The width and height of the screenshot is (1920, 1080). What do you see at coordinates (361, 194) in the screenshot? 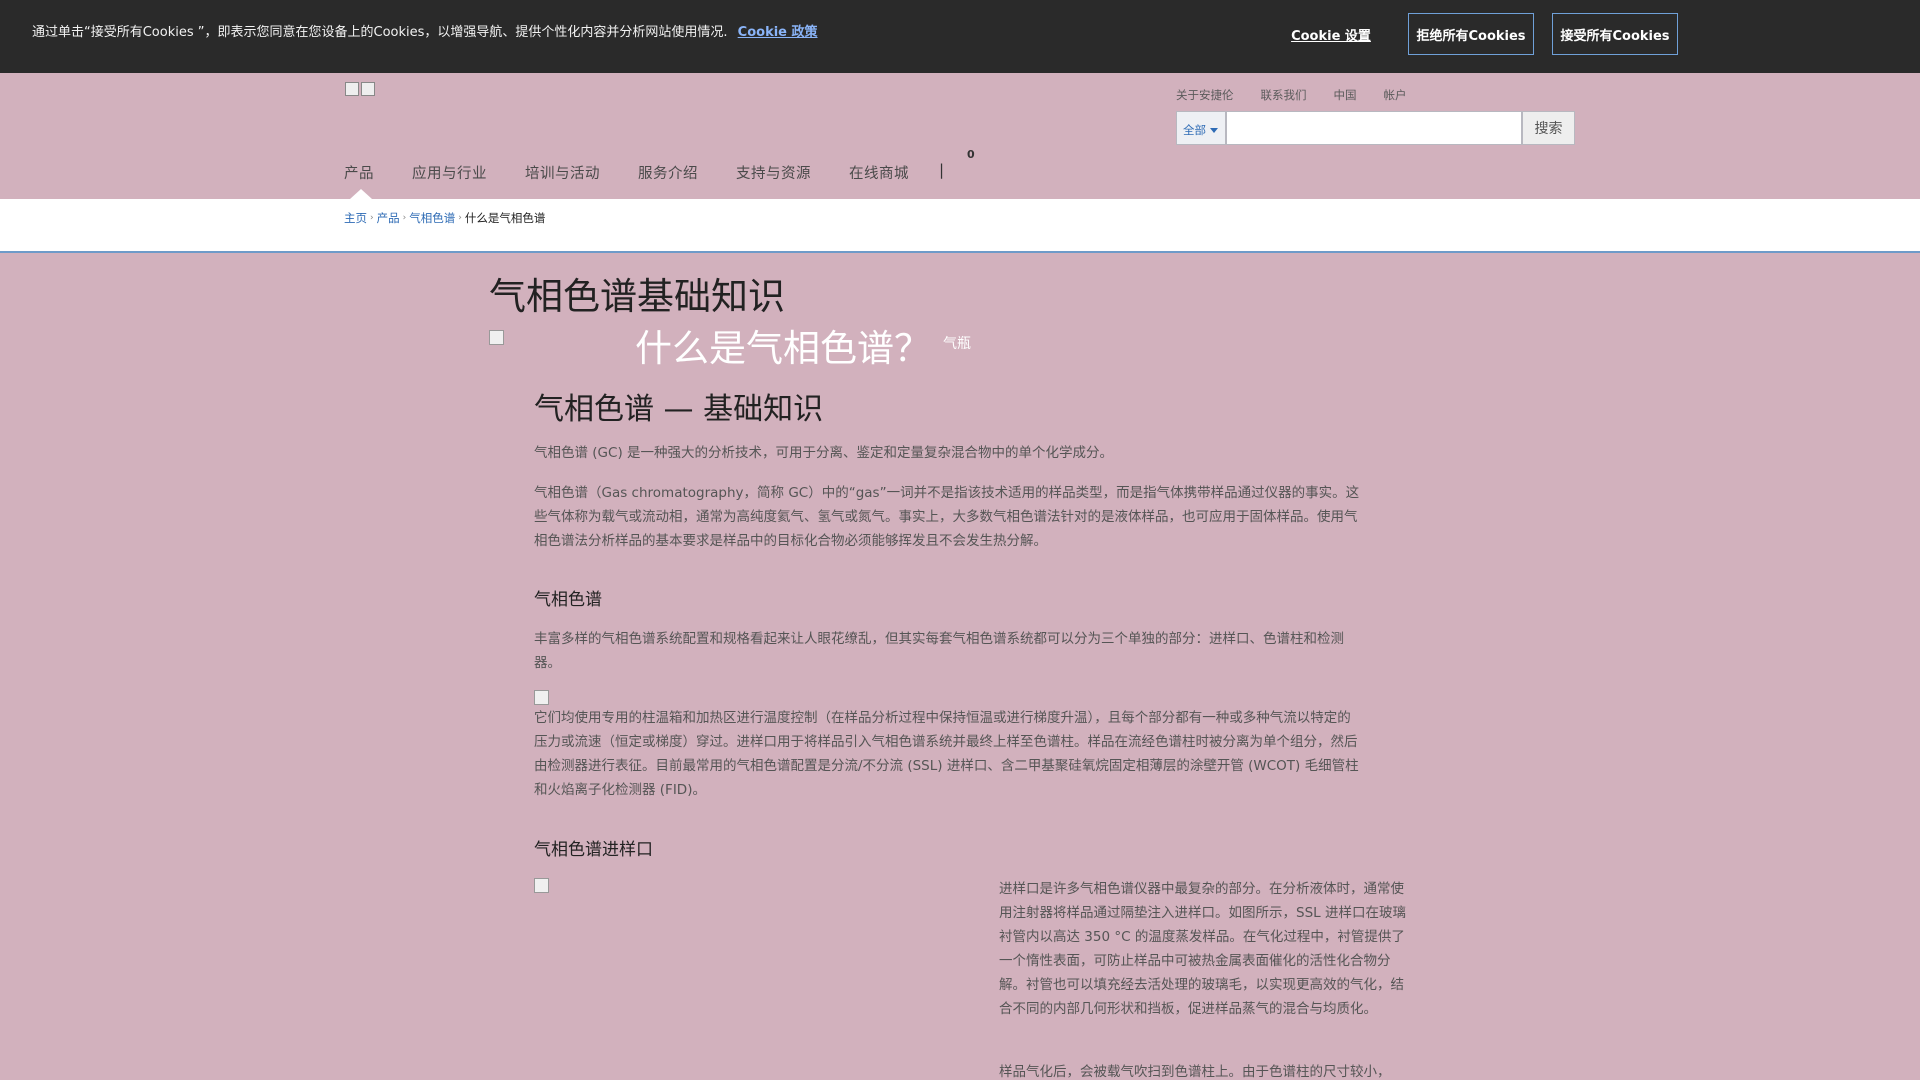
I see `active-nav-pointer` at bounding box center [361, 194].